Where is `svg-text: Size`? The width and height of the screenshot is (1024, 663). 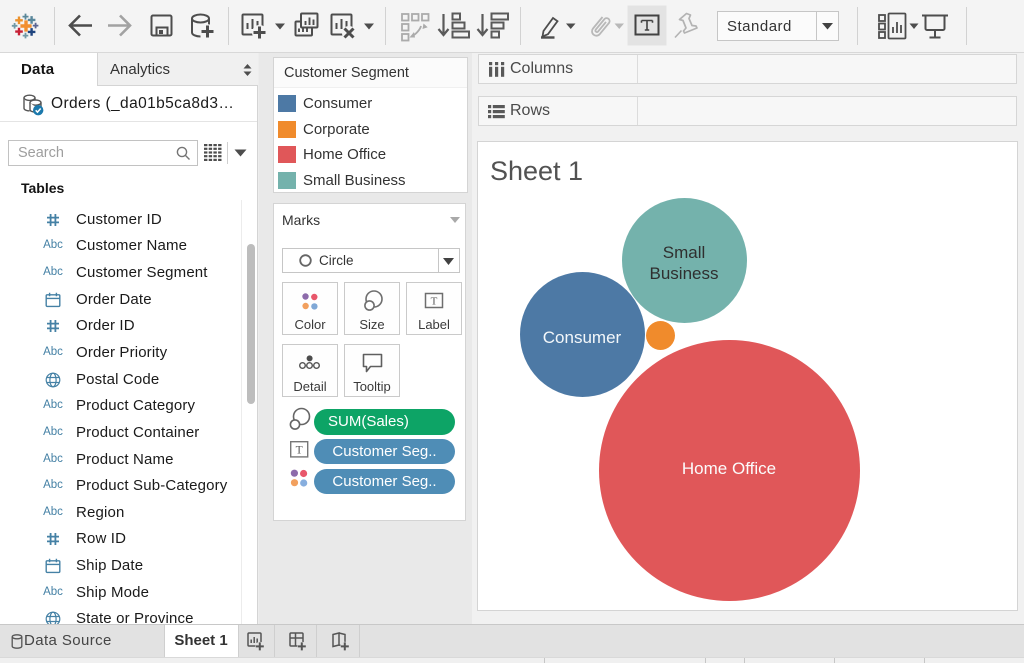
svg-text: Size is located at coordinates (371, 324).